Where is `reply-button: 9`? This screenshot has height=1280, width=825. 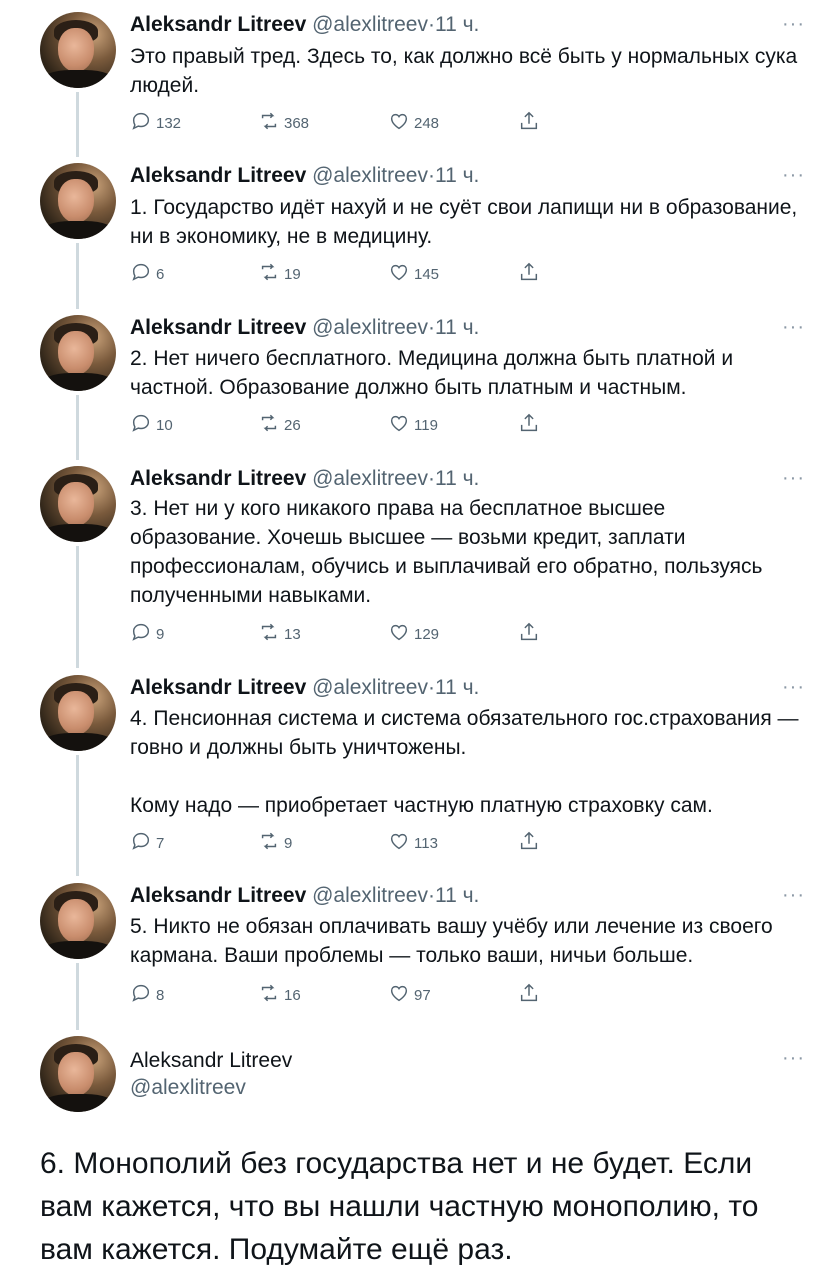
reply-button: 9 is located at coordinates (147, 634).